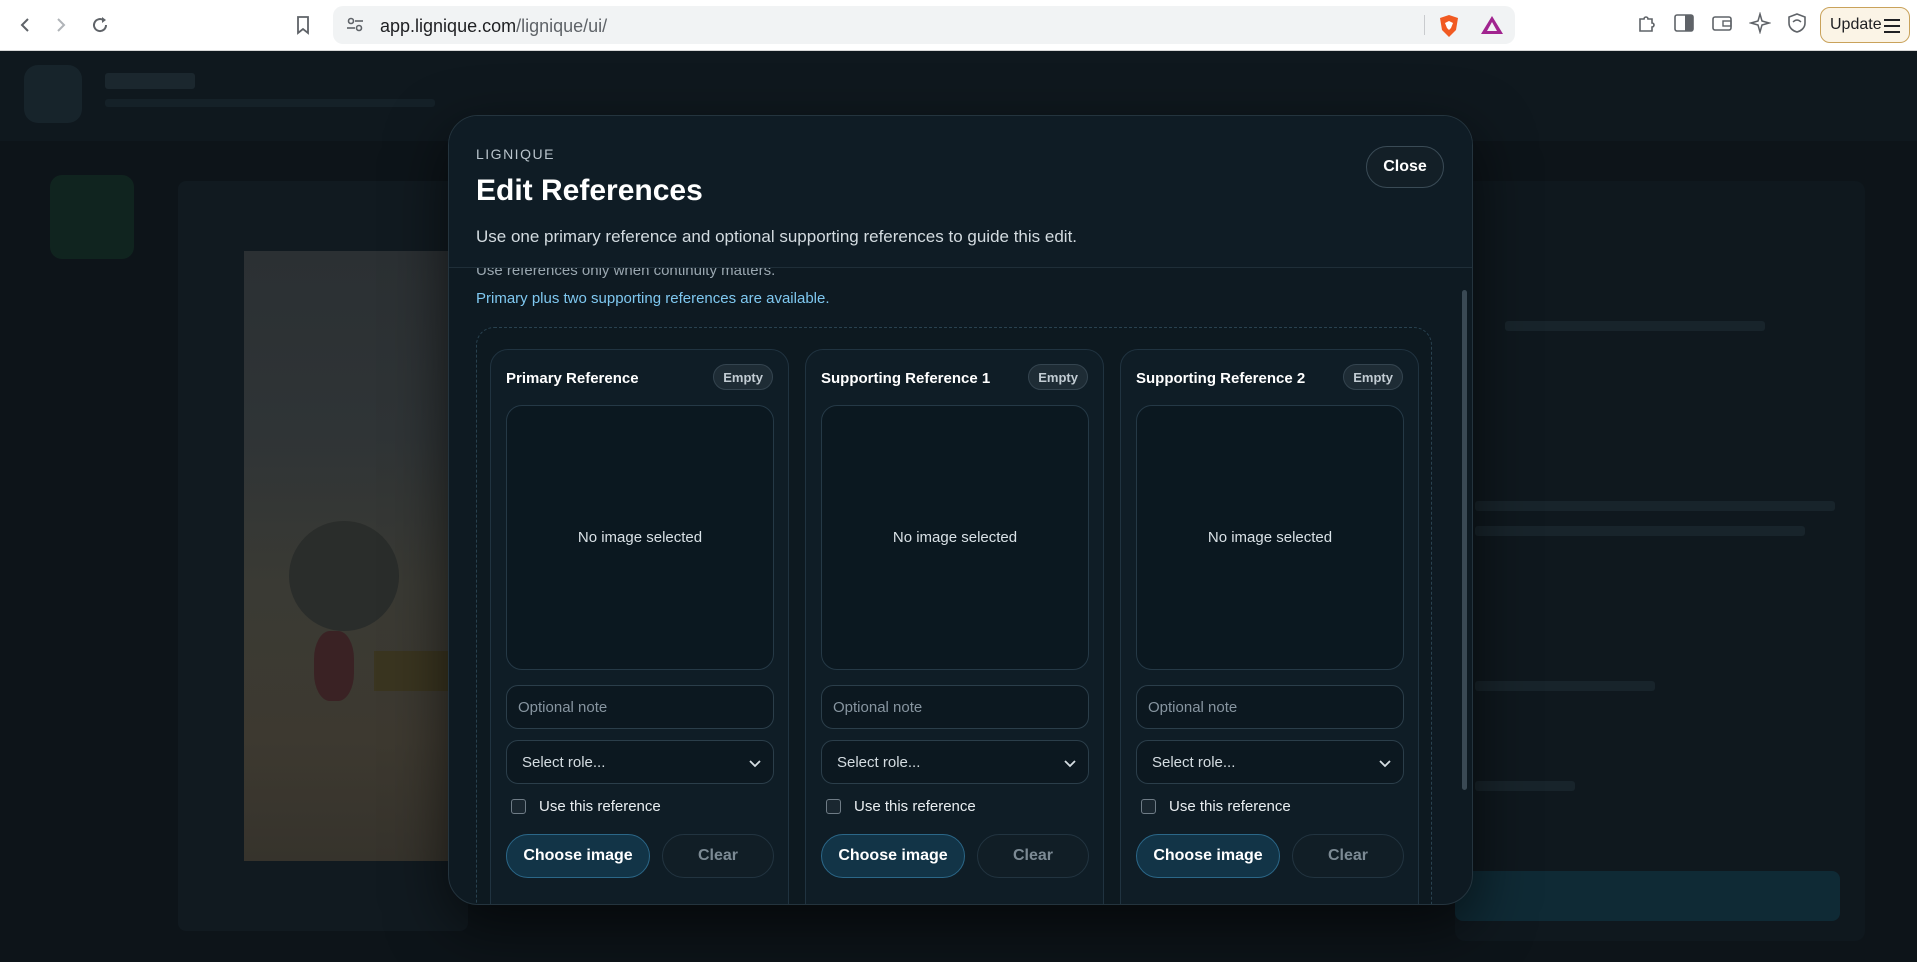  What do you see at coordinates (1405, 167) in the screenshot?
I see `close-button: Close` at bounding box center [1405, 167].